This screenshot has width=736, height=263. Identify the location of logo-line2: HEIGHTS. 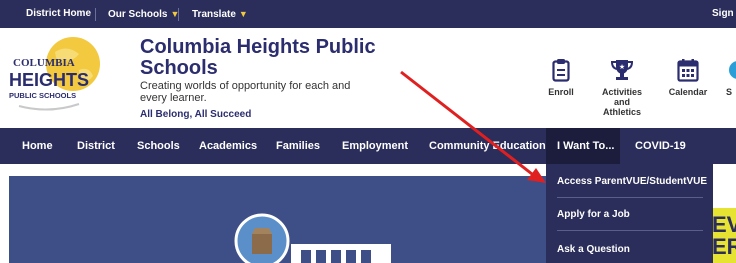
(49, 80).